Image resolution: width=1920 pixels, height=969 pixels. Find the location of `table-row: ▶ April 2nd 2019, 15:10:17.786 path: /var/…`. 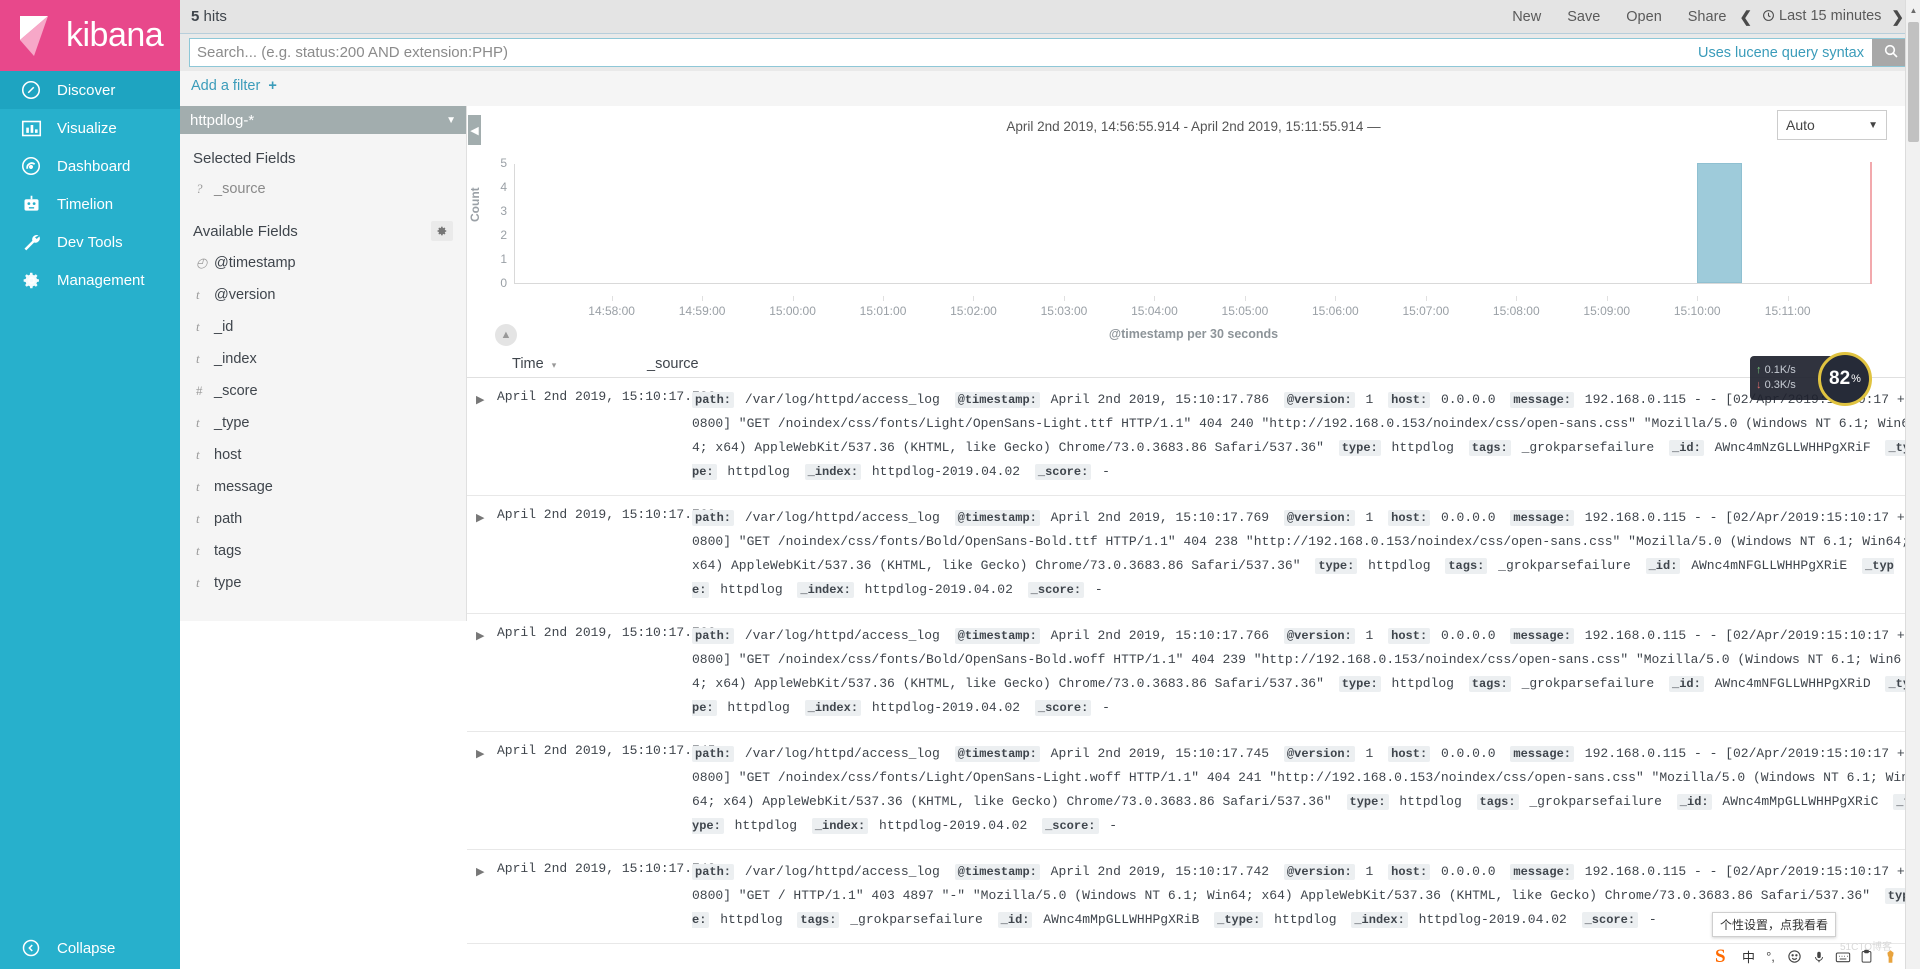

table-row: ▶ April 2nd 2019, 15:10:17.786 path: /var/… is located at coordinates (1193, 437).